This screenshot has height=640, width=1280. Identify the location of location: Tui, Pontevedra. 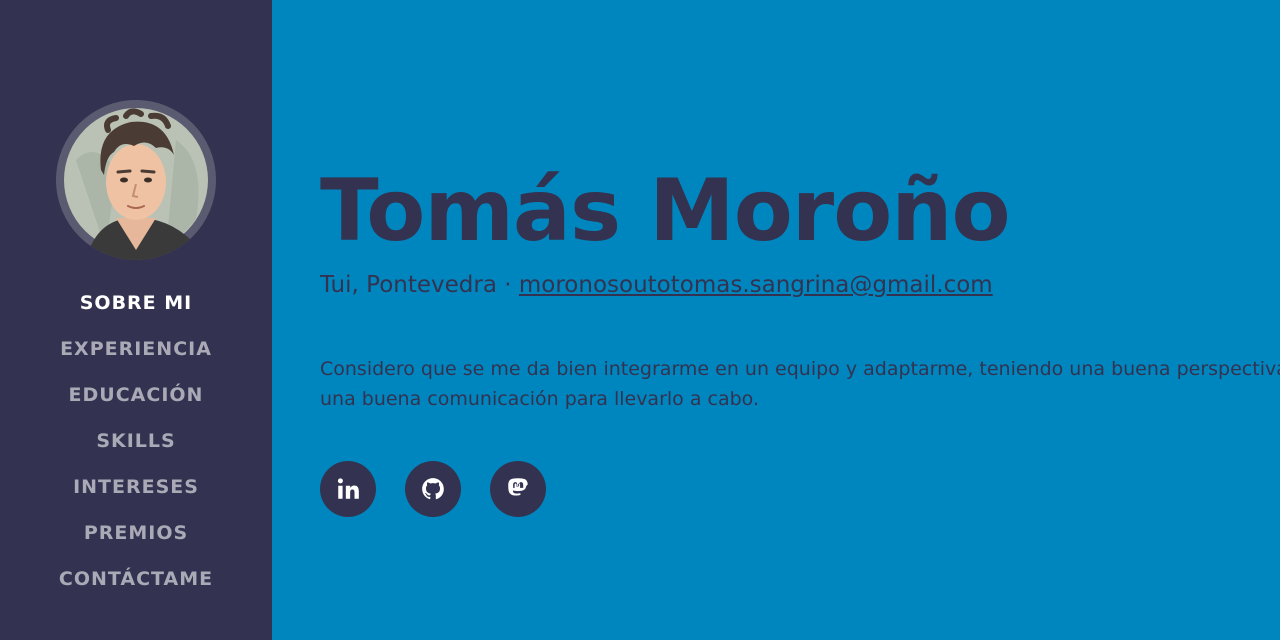
(408, 285).